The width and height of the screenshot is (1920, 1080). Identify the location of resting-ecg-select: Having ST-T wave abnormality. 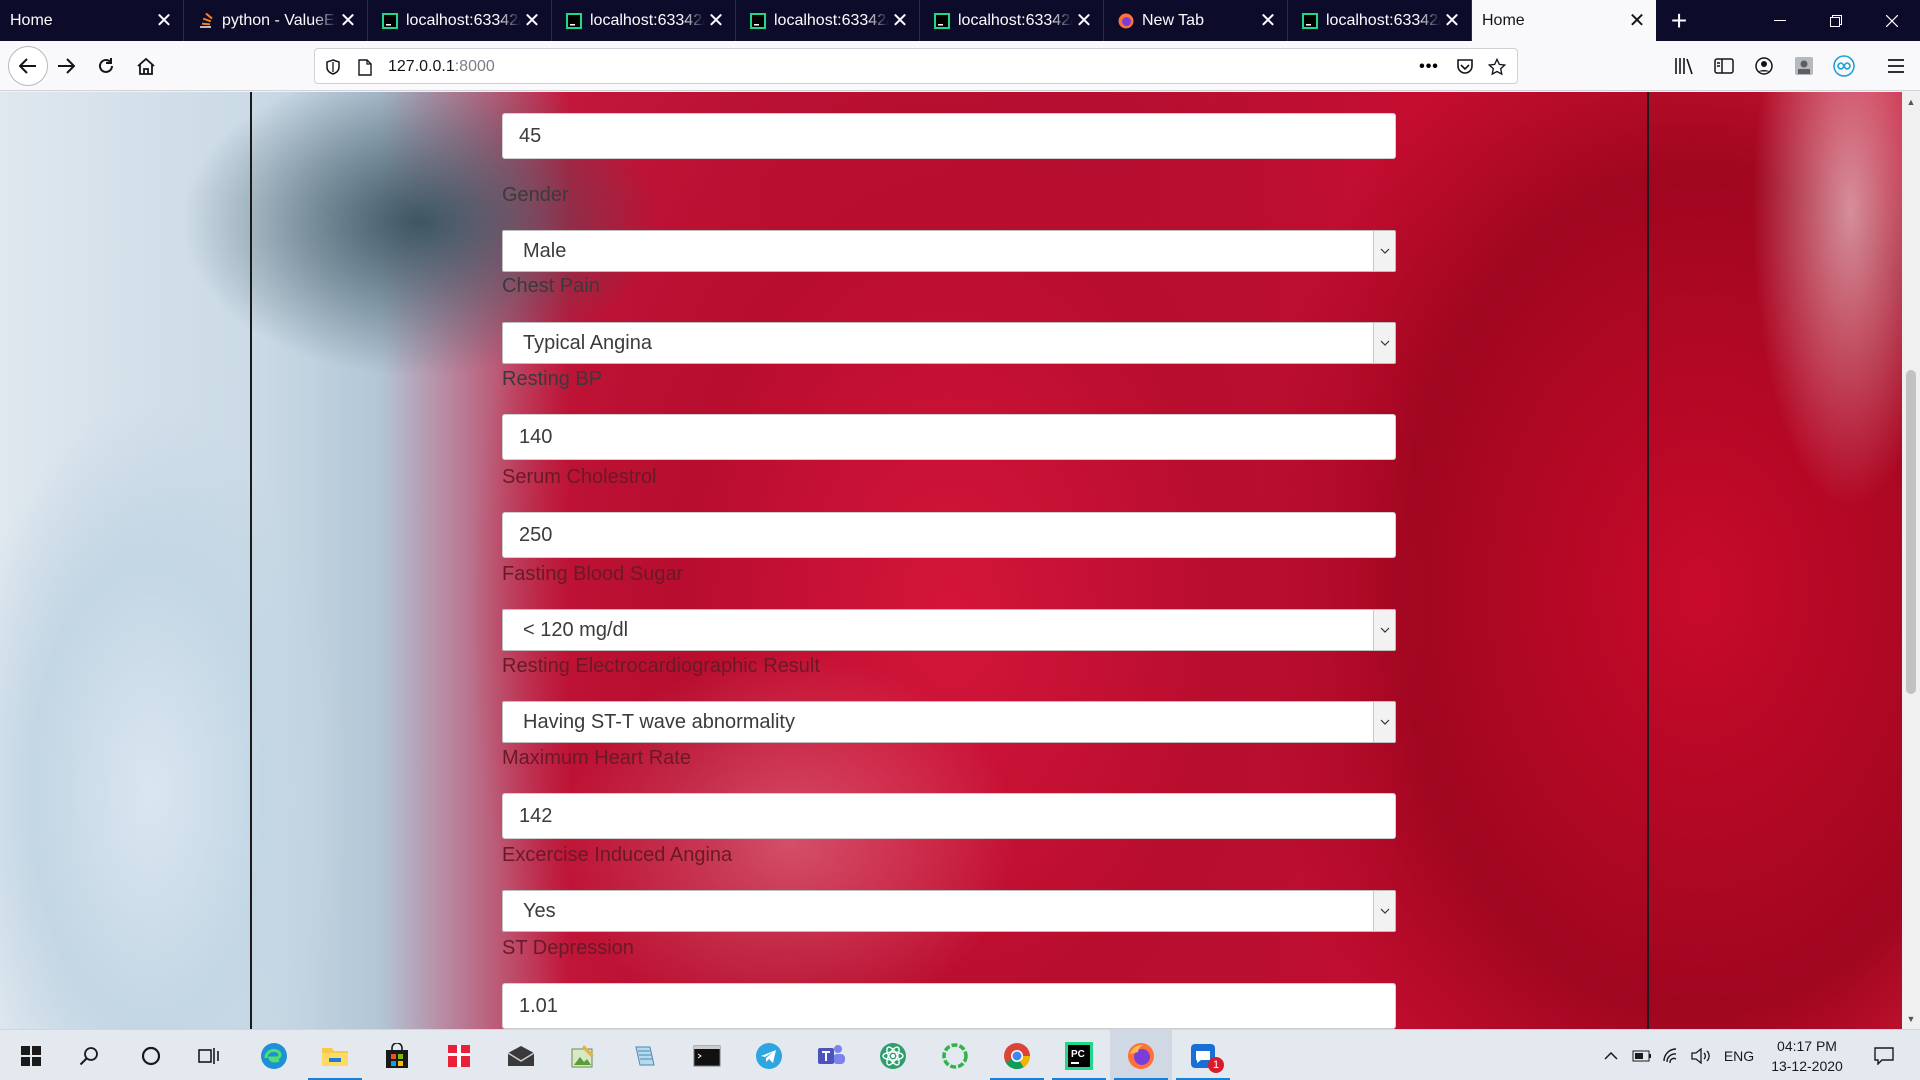
(949, 722).